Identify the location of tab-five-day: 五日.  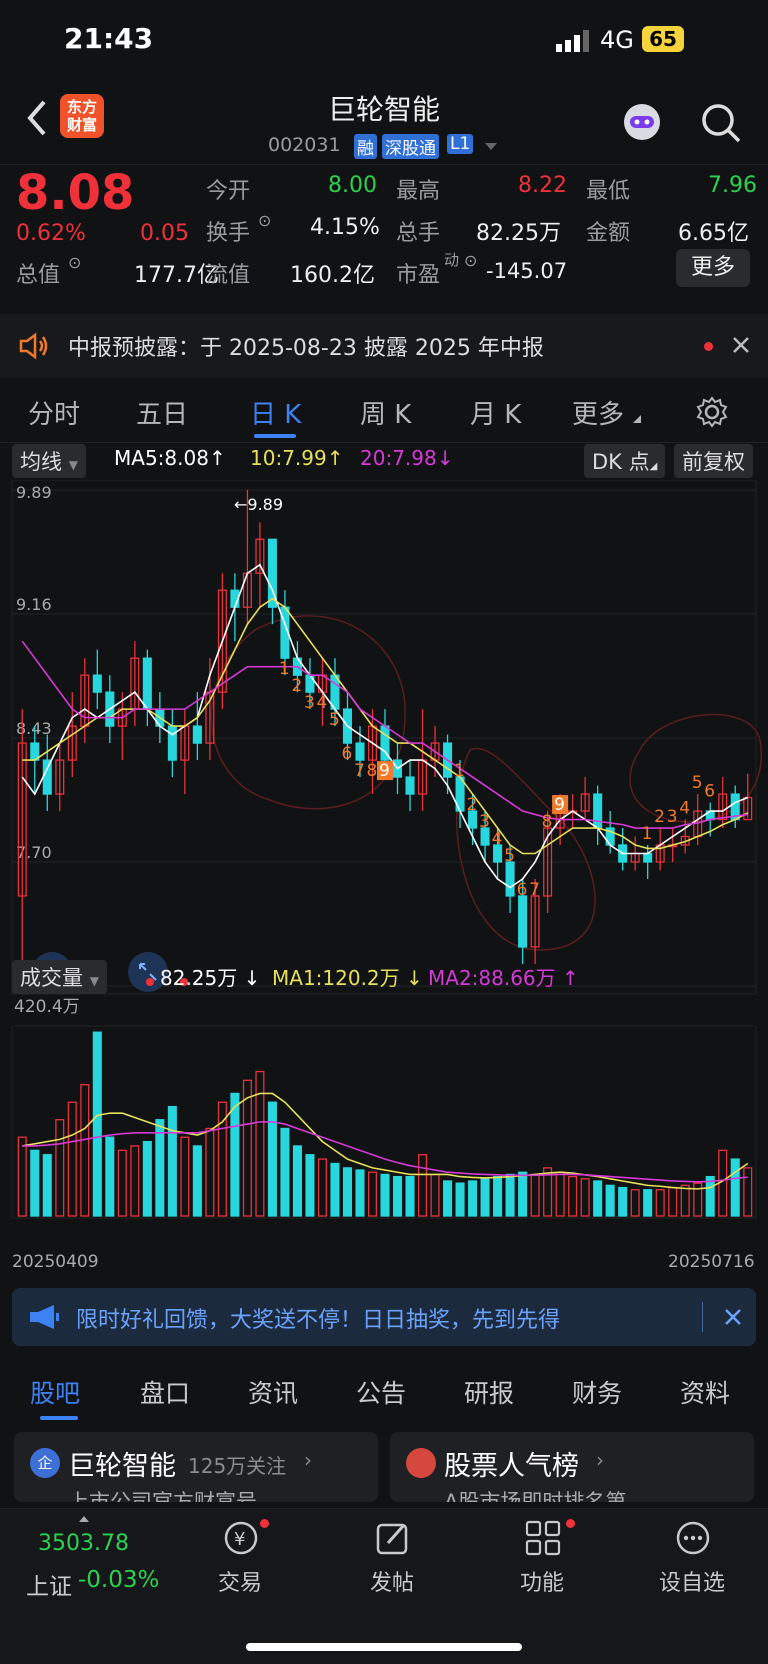
(162, 412).